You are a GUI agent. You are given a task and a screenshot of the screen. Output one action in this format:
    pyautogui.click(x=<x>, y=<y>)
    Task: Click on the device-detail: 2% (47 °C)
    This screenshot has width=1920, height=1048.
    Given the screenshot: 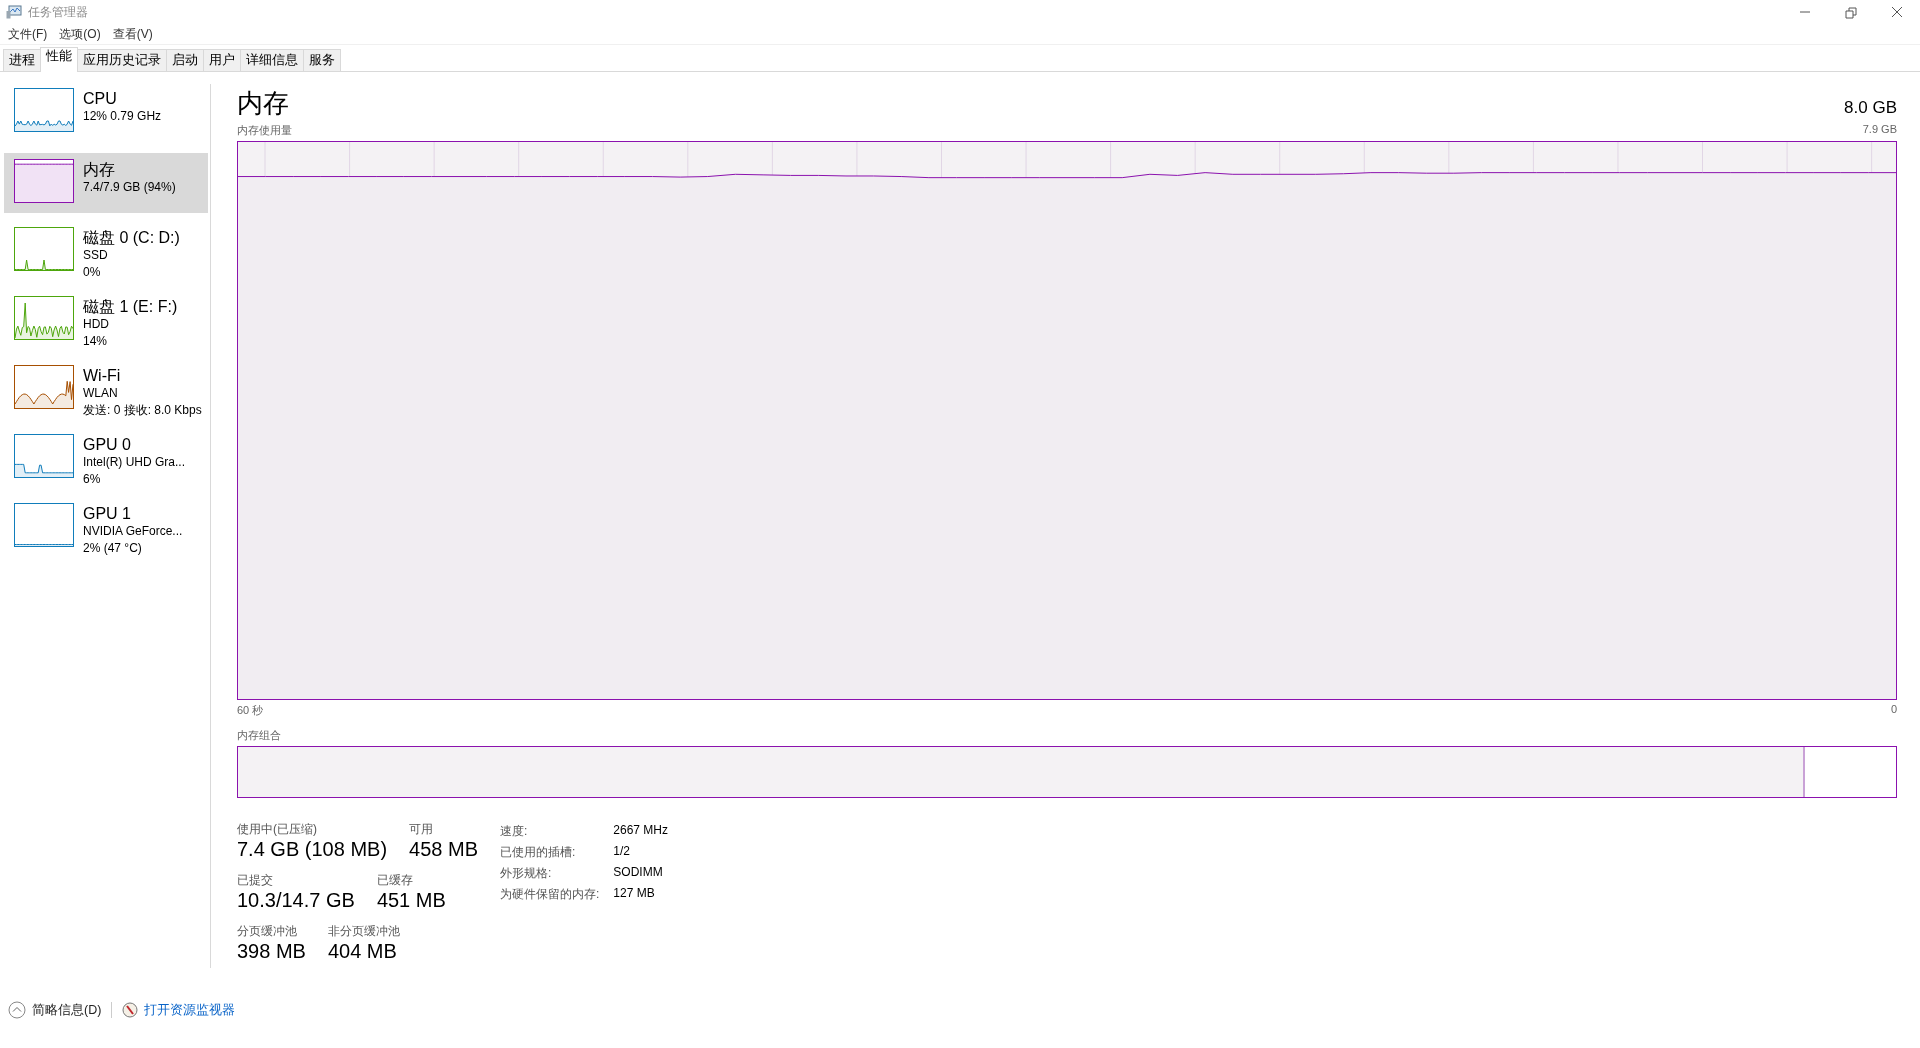 What is the action you would take?
    pyautogui.click(x=113, y=548)
    